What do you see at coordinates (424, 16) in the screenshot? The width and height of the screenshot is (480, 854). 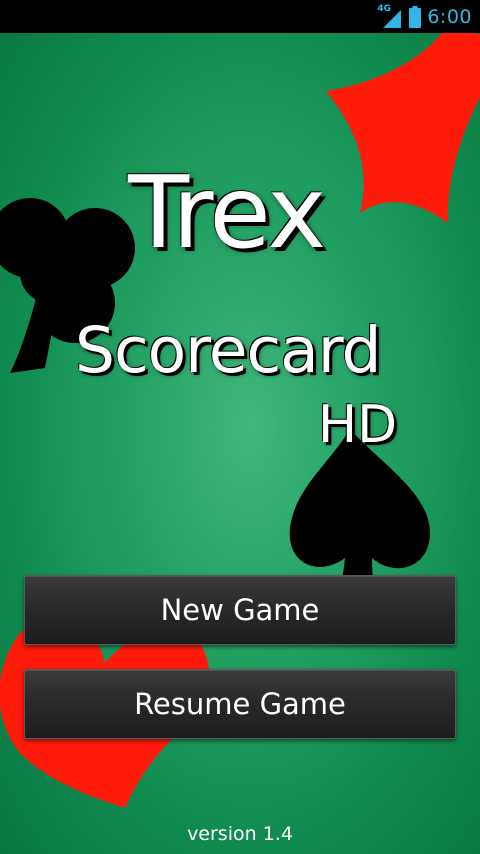 I see `status-icons: 4G 6:00` at bounding box center [424, 16].